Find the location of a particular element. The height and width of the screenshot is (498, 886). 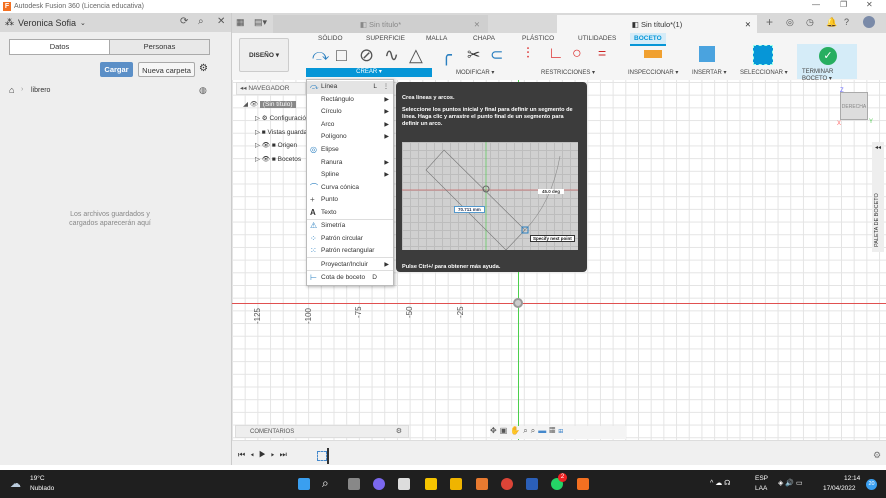

grid-settings-icon: ▦ is located at coordinates (553, 430).